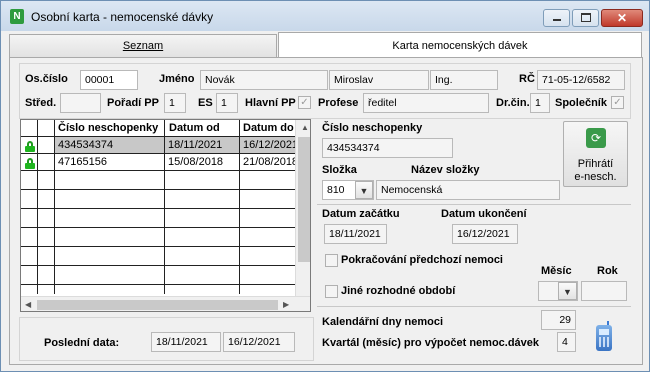 This screenshot has height=372, width=650. What do you see at coordinates (581, 103) in the screenshot?
I see `spolecnik-label: Společník` at bounding box center [581, 103].